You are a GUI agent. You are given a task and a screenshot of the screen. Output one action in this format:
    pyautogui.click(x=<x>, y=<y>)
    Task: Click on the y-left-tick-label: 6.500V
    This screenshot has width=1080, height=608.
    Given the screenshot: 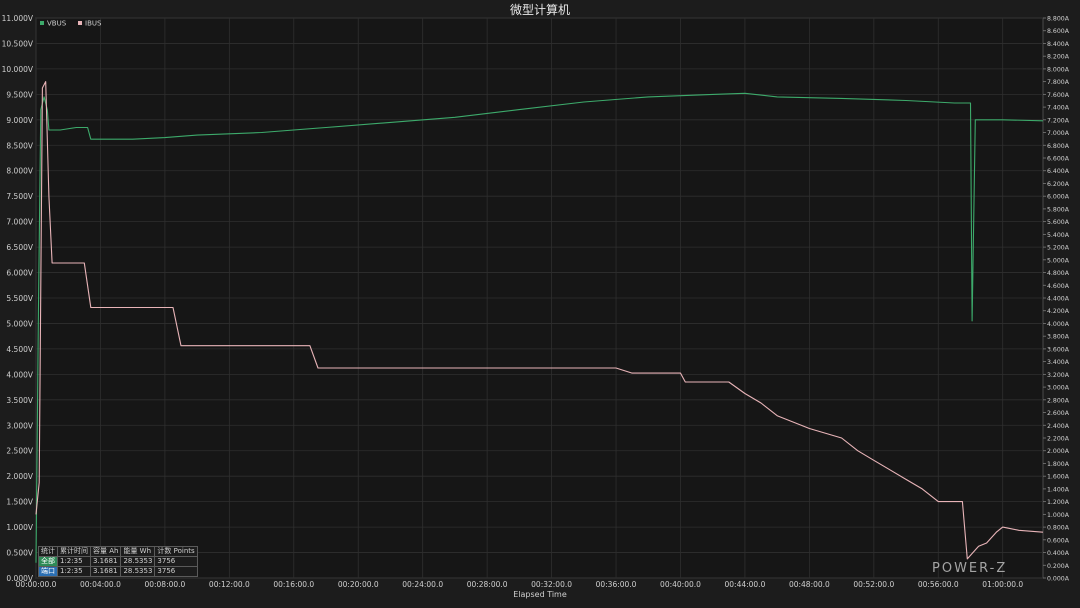 What is the action you would take?
    pyautogui.click(x=19, y=247)
    